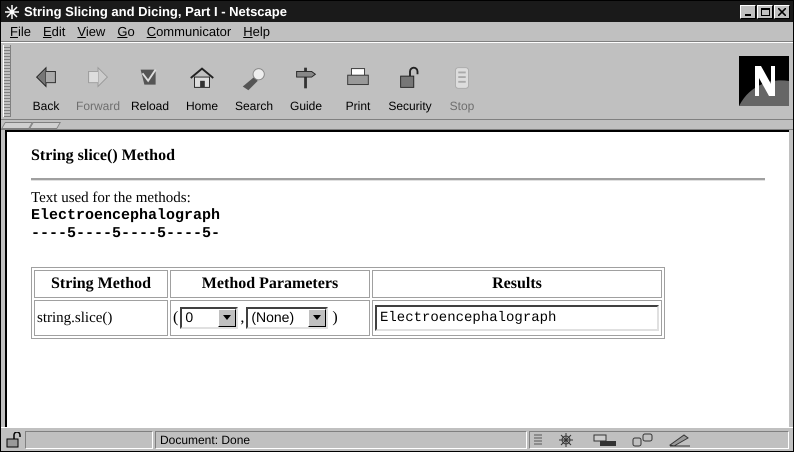  What do you see at coordinates (202, 89) in the screenshot?
I see `toolbar-button: Home` at bounding box center [202, 89].